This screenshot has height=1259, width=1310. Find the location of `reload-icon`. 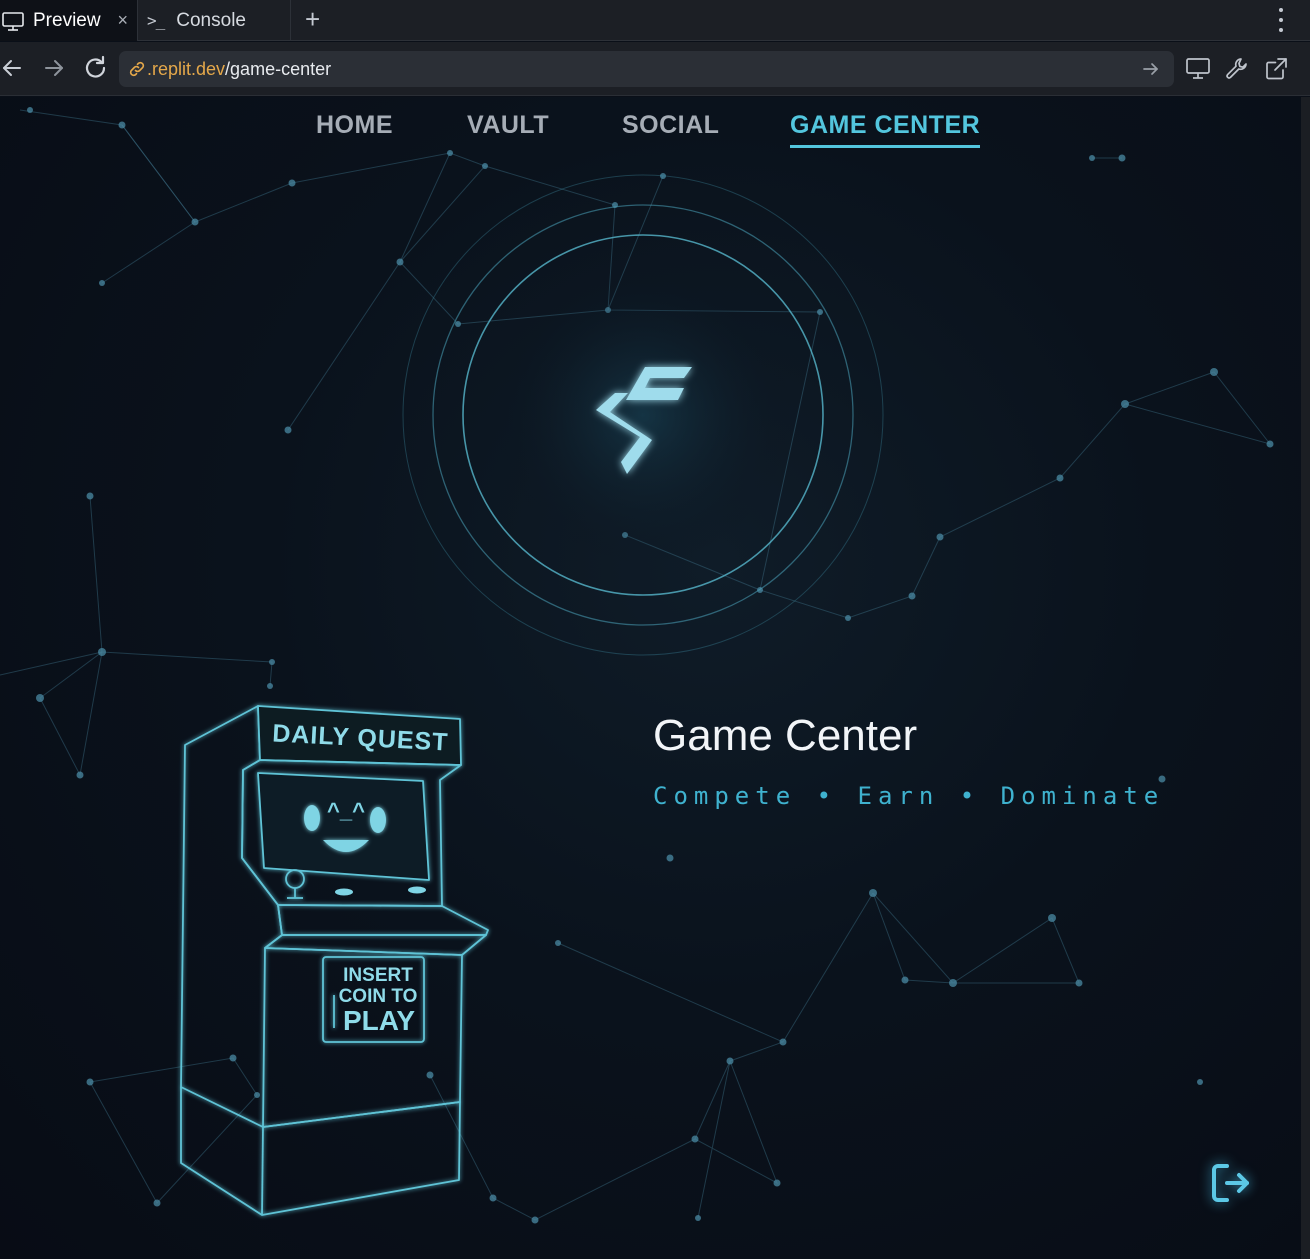

reload-icon is located at coordinates (96, 68).